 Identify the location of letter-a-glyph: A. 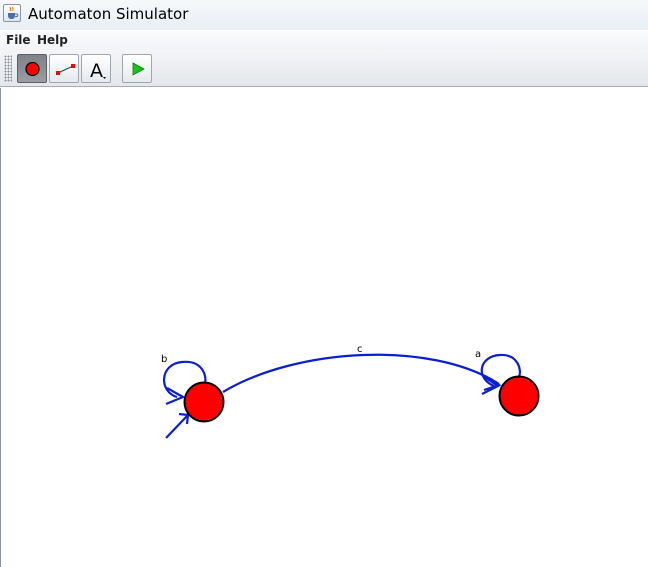
(96, 71).